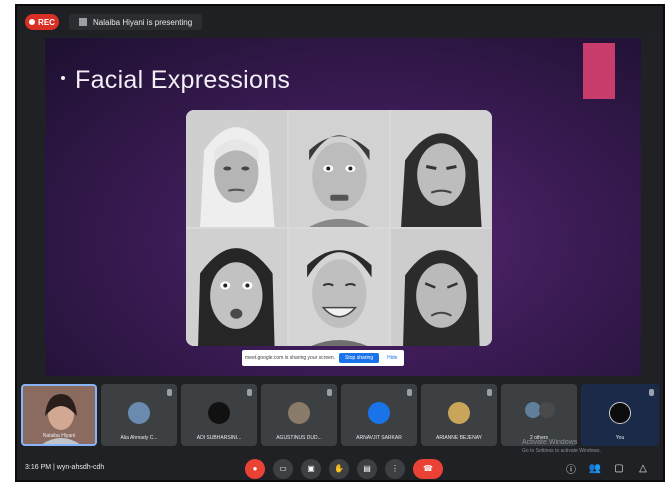 This screenshot has height=486, width=667. I want to click on mic-off-icon: ●, so click(255, 468).